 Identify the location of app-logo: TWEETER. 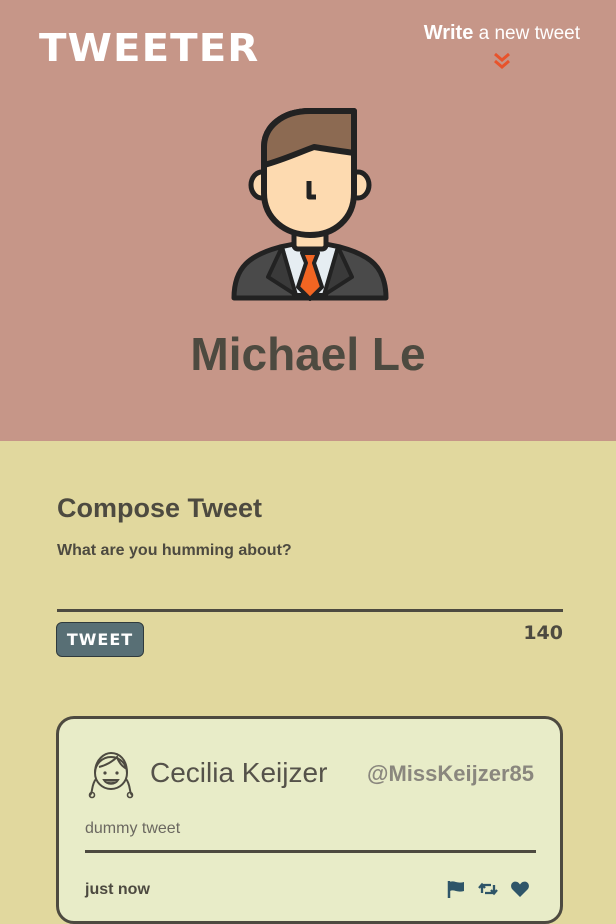
(149, 48).